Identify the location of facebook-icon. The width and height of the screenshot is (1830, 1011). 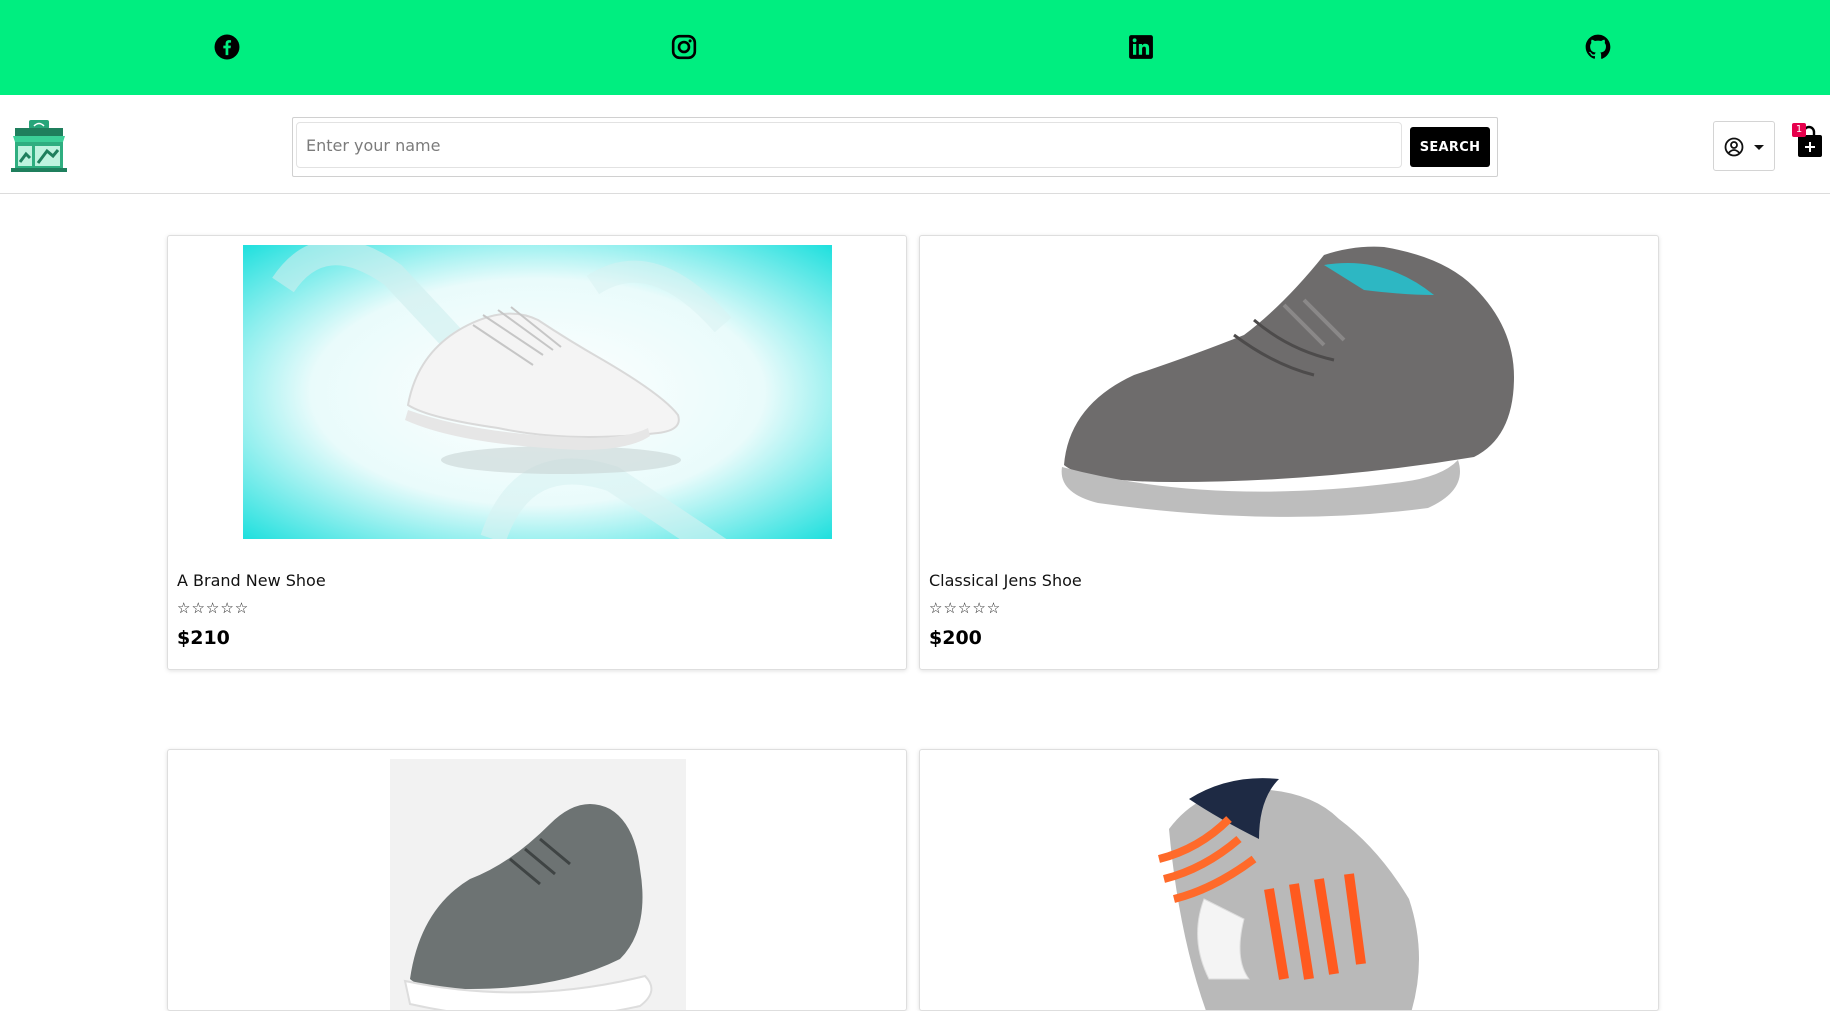
(227, 47).